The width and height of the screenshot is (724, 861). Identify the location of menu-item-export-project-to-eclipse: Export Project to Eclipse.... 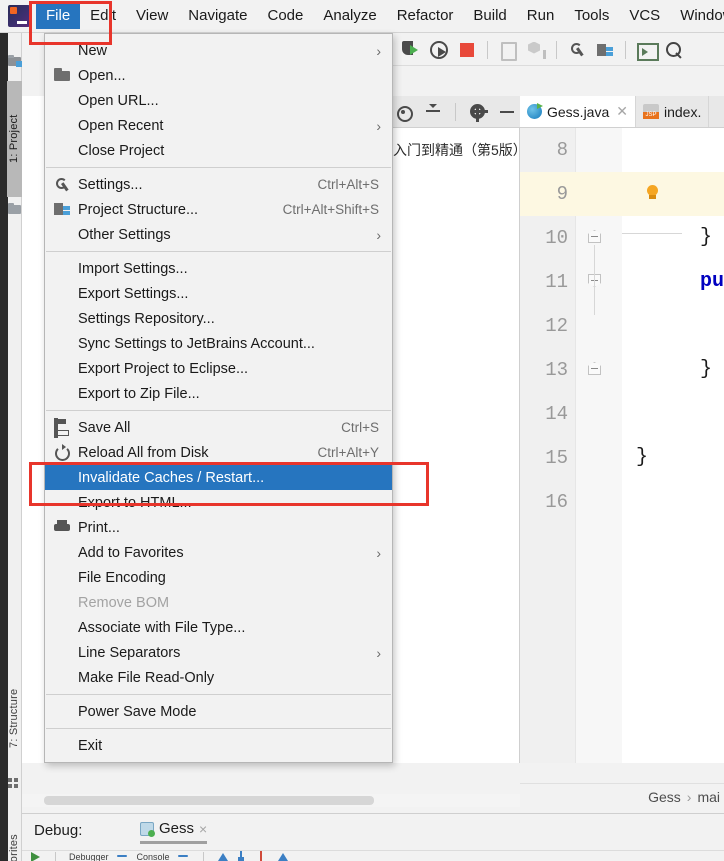
(218, 368).